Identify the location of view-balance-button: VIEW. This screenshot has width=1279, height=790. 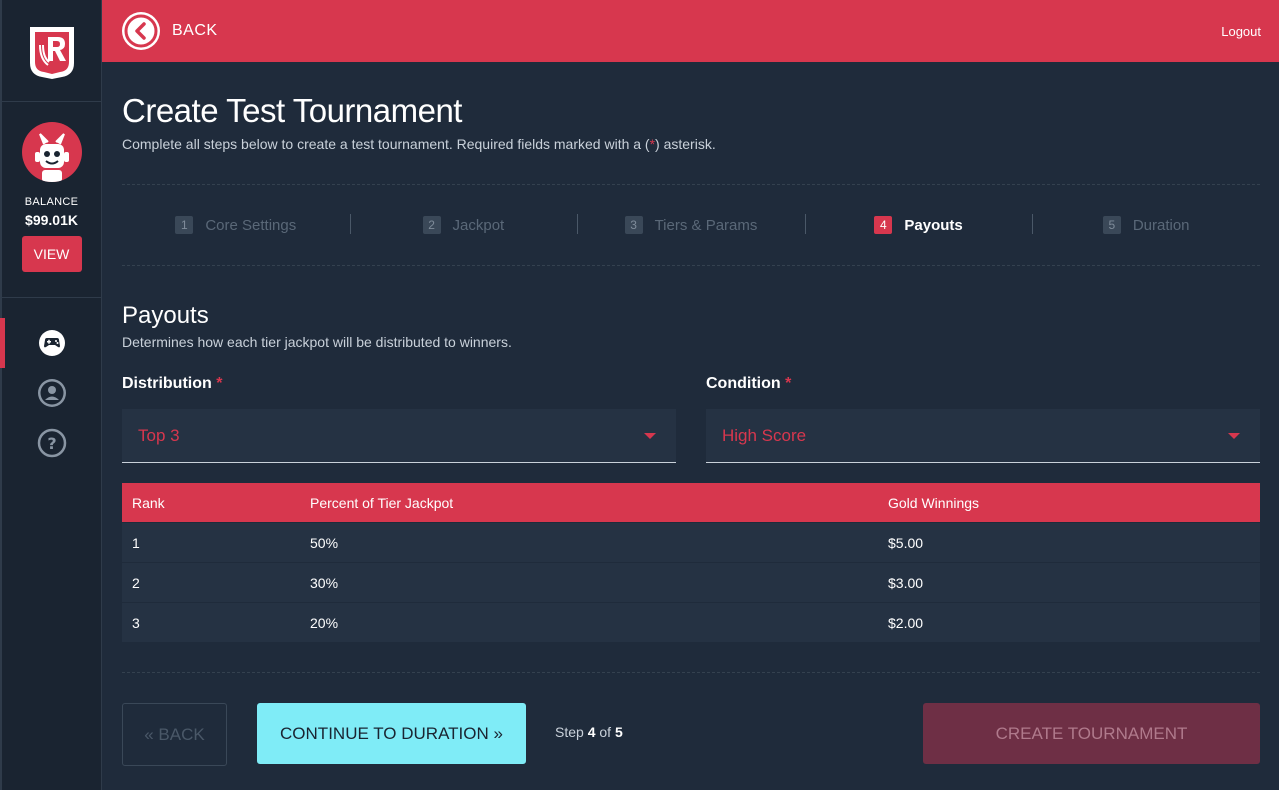
(51, 254).